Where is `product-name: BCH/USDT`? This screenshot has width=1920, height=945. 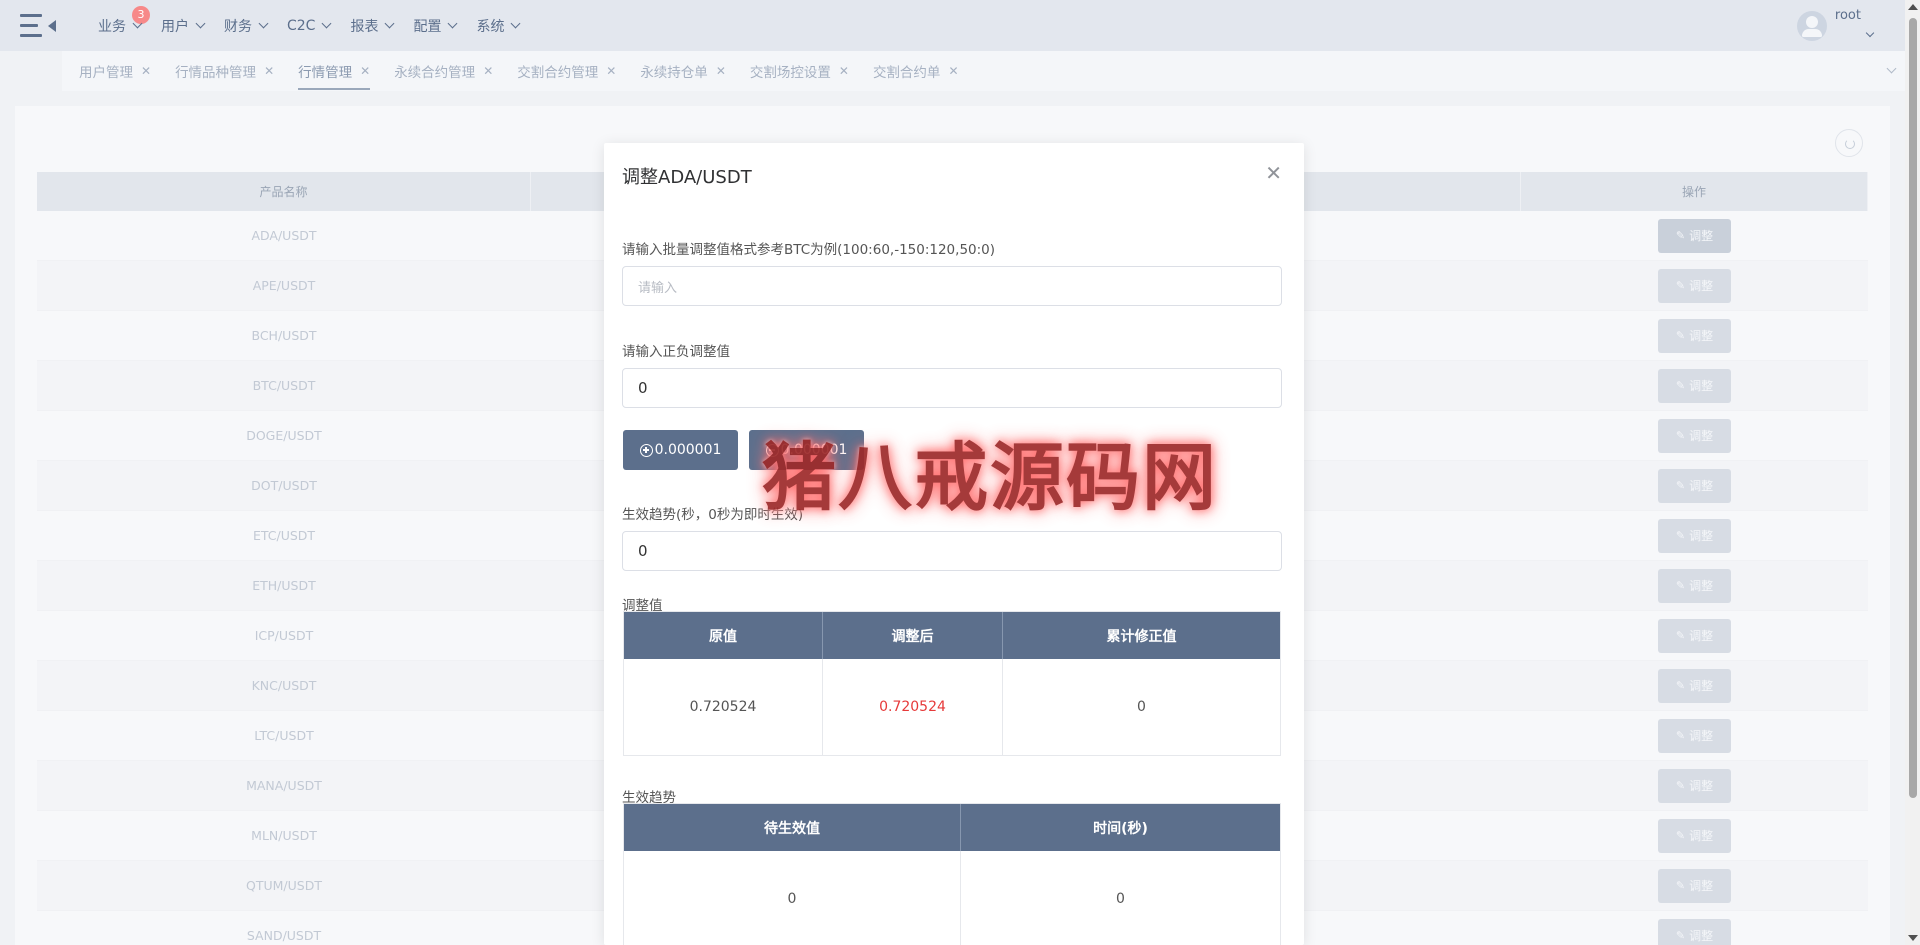
product-name: BCH/USDT is located at coordinates (284, 335).